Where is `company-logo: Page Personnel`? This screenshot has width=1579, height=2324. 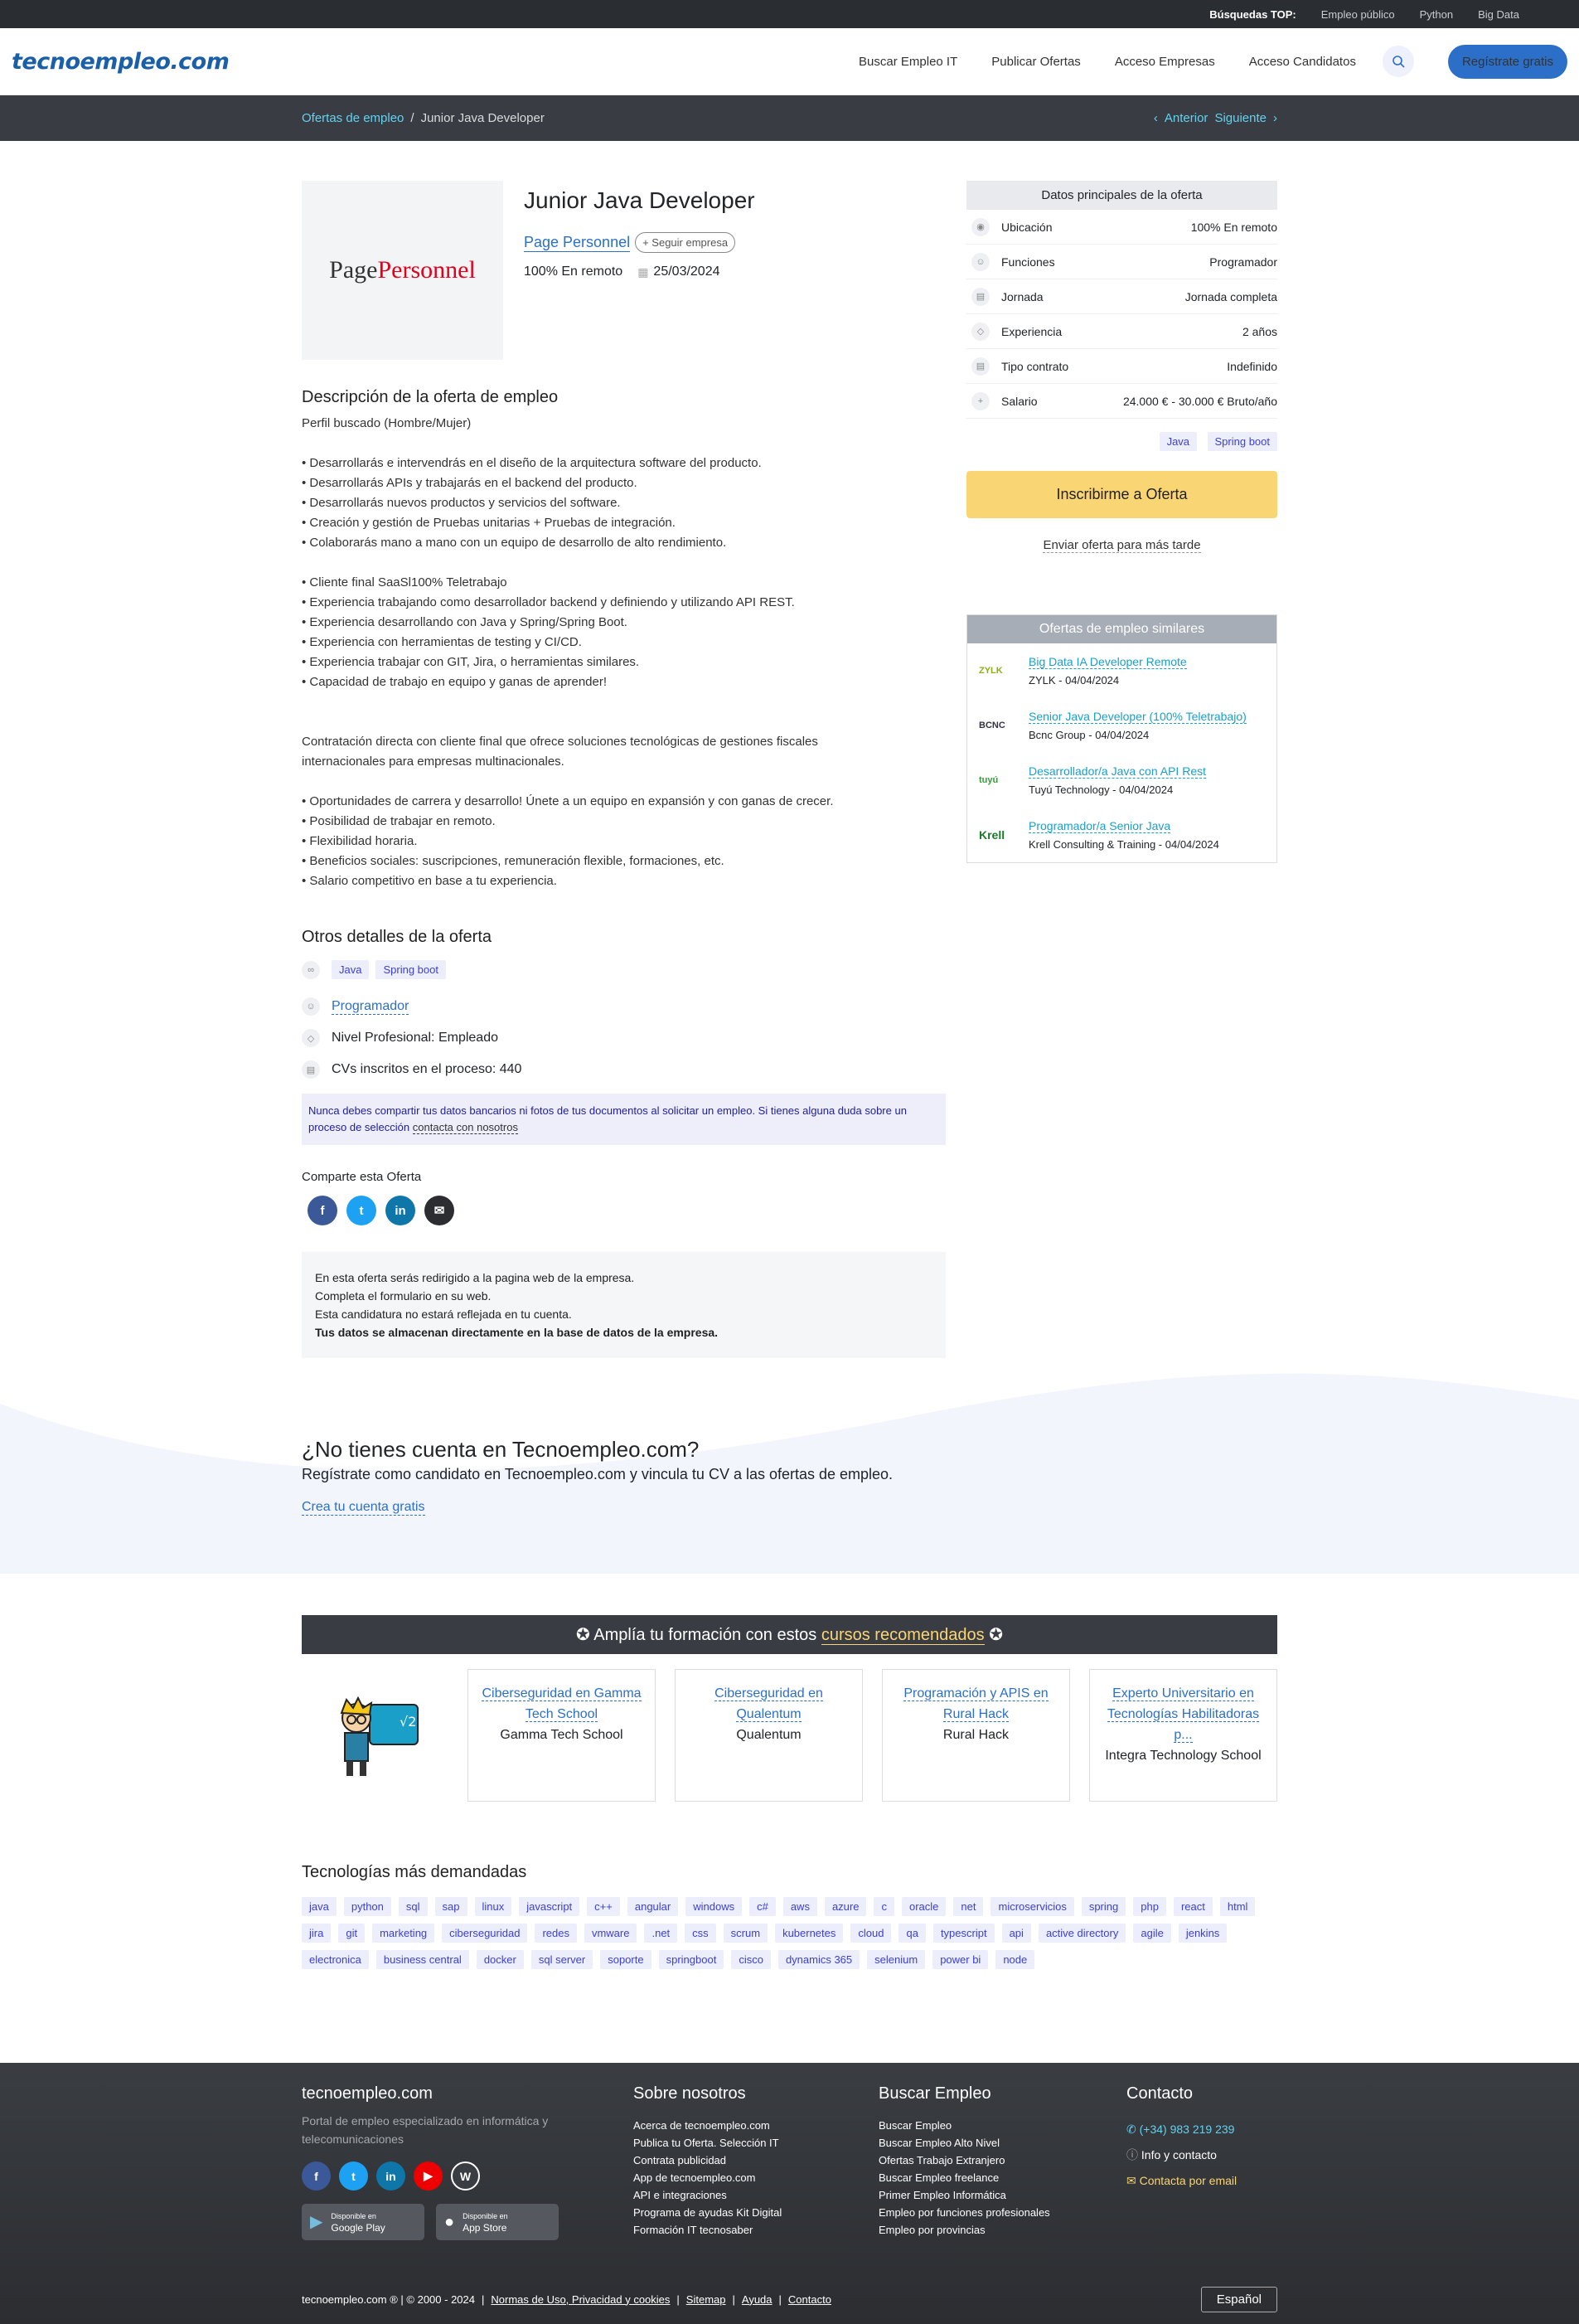 company-logo: Page Personnel is located at coordinates (403, 270).